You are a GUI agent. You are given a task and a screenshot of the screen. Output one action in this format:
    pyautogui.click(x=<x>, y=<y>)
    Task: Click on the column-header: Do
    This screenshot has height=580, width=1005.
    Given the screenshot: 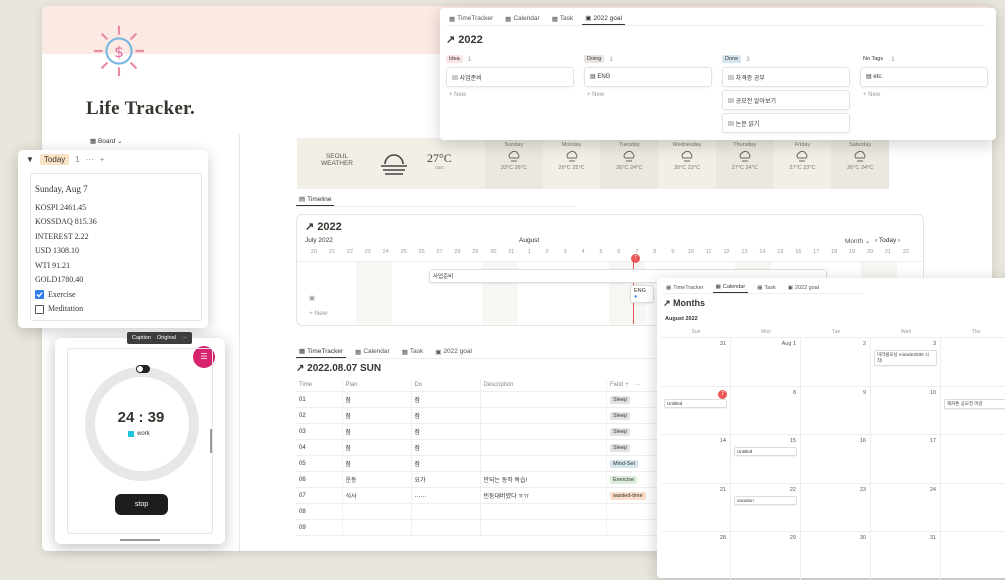 What is the action you would take?
    pyautogui.click(x=446, y=385)
    